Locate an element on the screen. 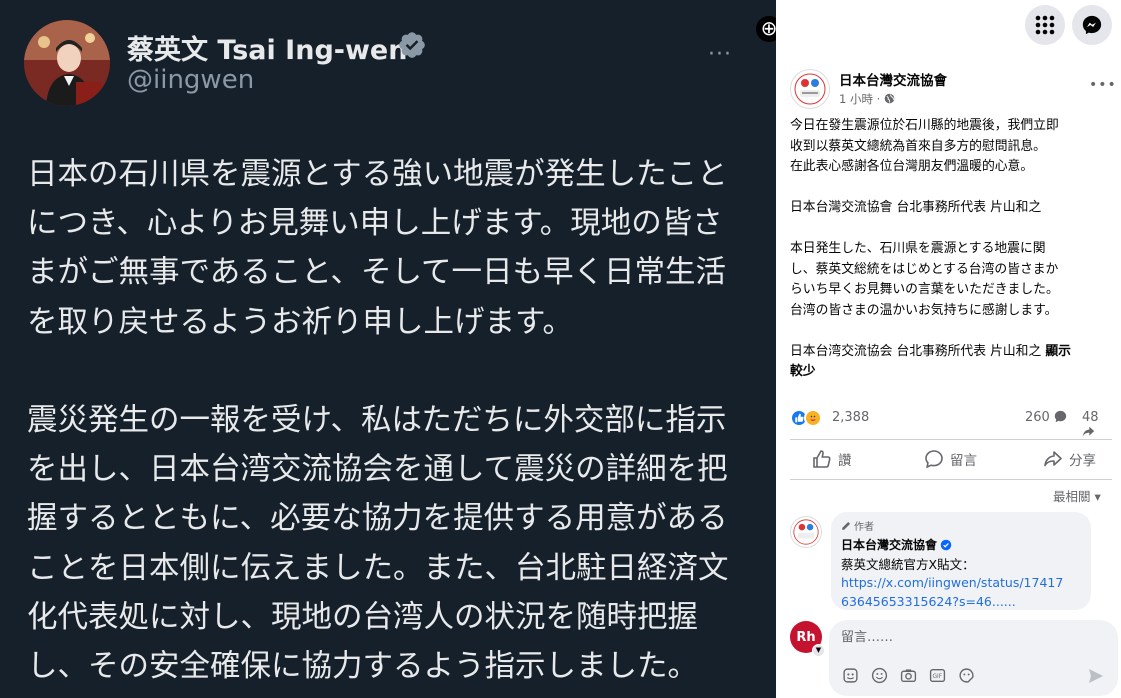 The width and height of the screenshot is (1121, 698). chevron-down-icon: ▼ is located at coordinates (818, 650).